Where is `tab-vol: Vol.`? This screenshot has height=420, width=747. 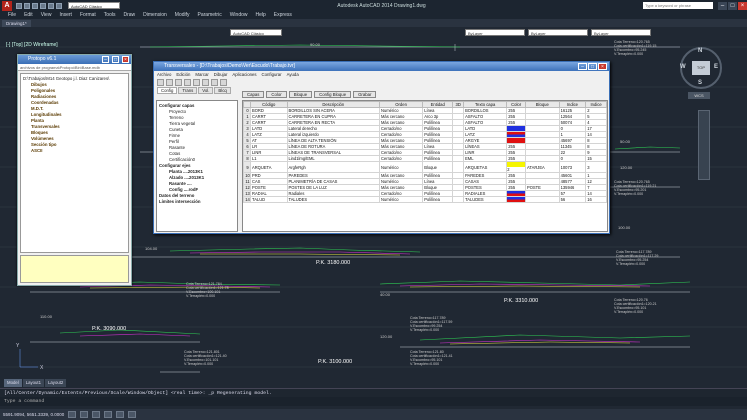 tab-vol: Vol. is located at coordinates (206, 90).